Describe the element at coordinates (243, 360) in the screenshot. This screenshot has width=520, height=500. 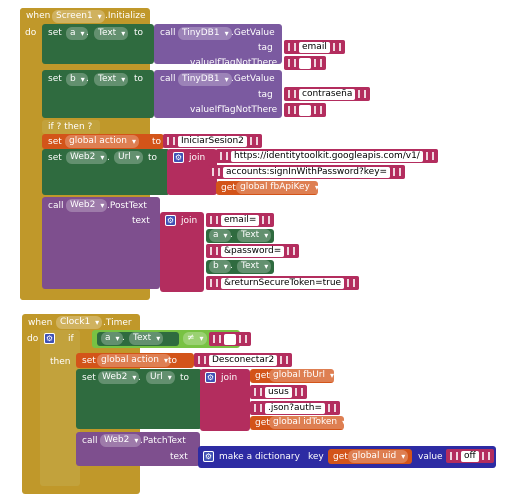
I see `desconectar-string: Desconectar2` at that location.